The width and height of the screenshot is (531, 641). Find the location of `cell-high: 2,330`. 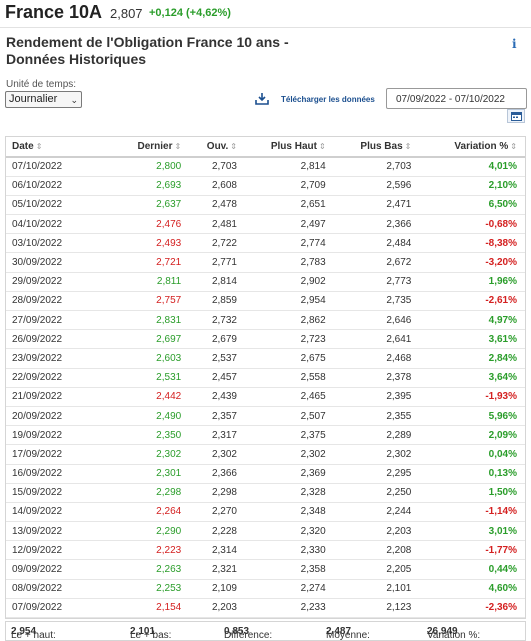

cell-high: 2,330 is located at coordinates (289, 550).